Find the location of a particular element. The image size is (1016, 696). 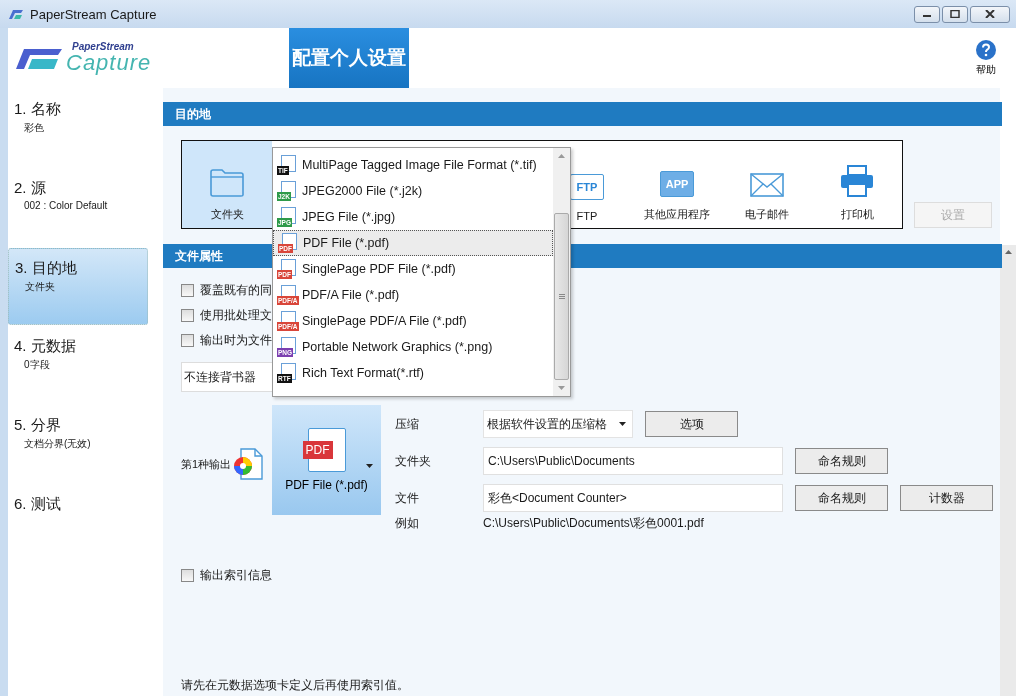

close-button is located at coordinates (990, 14).